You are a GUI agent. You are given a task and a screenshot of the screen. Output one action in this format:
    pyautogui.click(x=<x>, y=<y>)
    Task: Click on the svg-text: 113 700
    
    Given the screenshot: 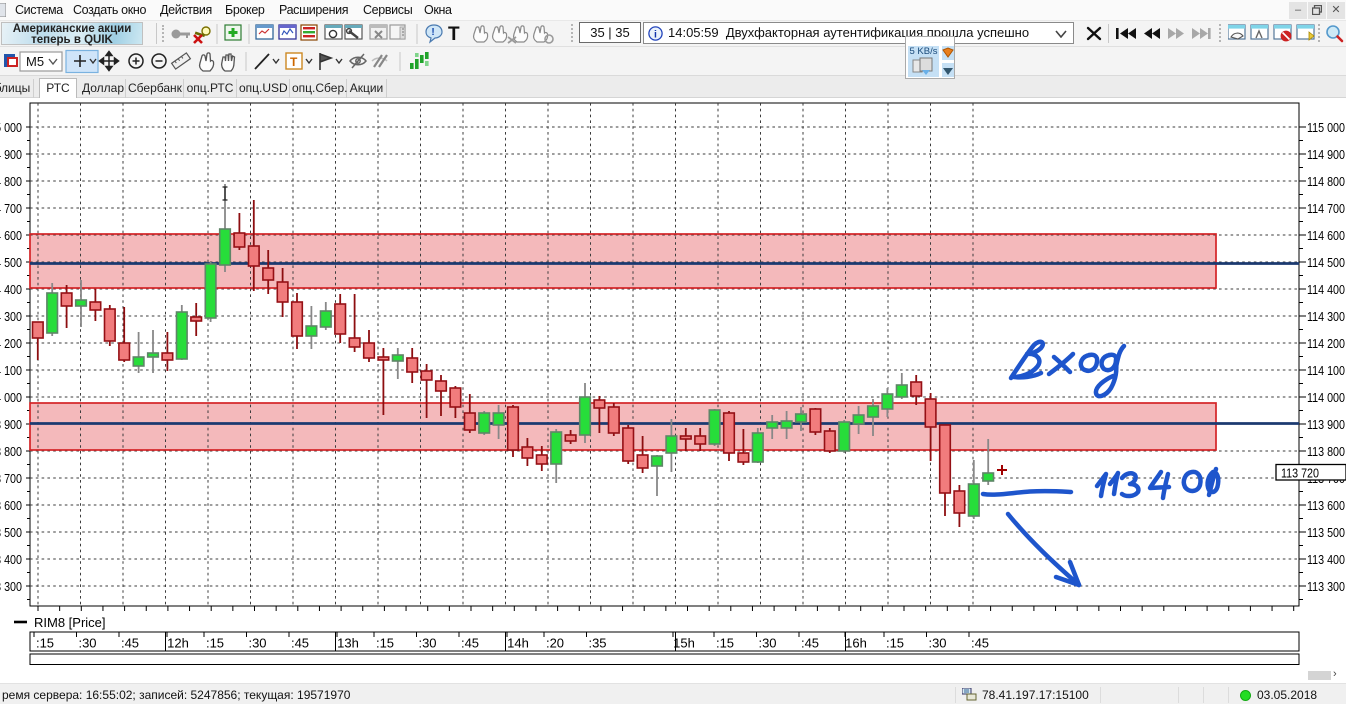 What is the action you would take?
    pyautogui.click(x=11, y=478)
    